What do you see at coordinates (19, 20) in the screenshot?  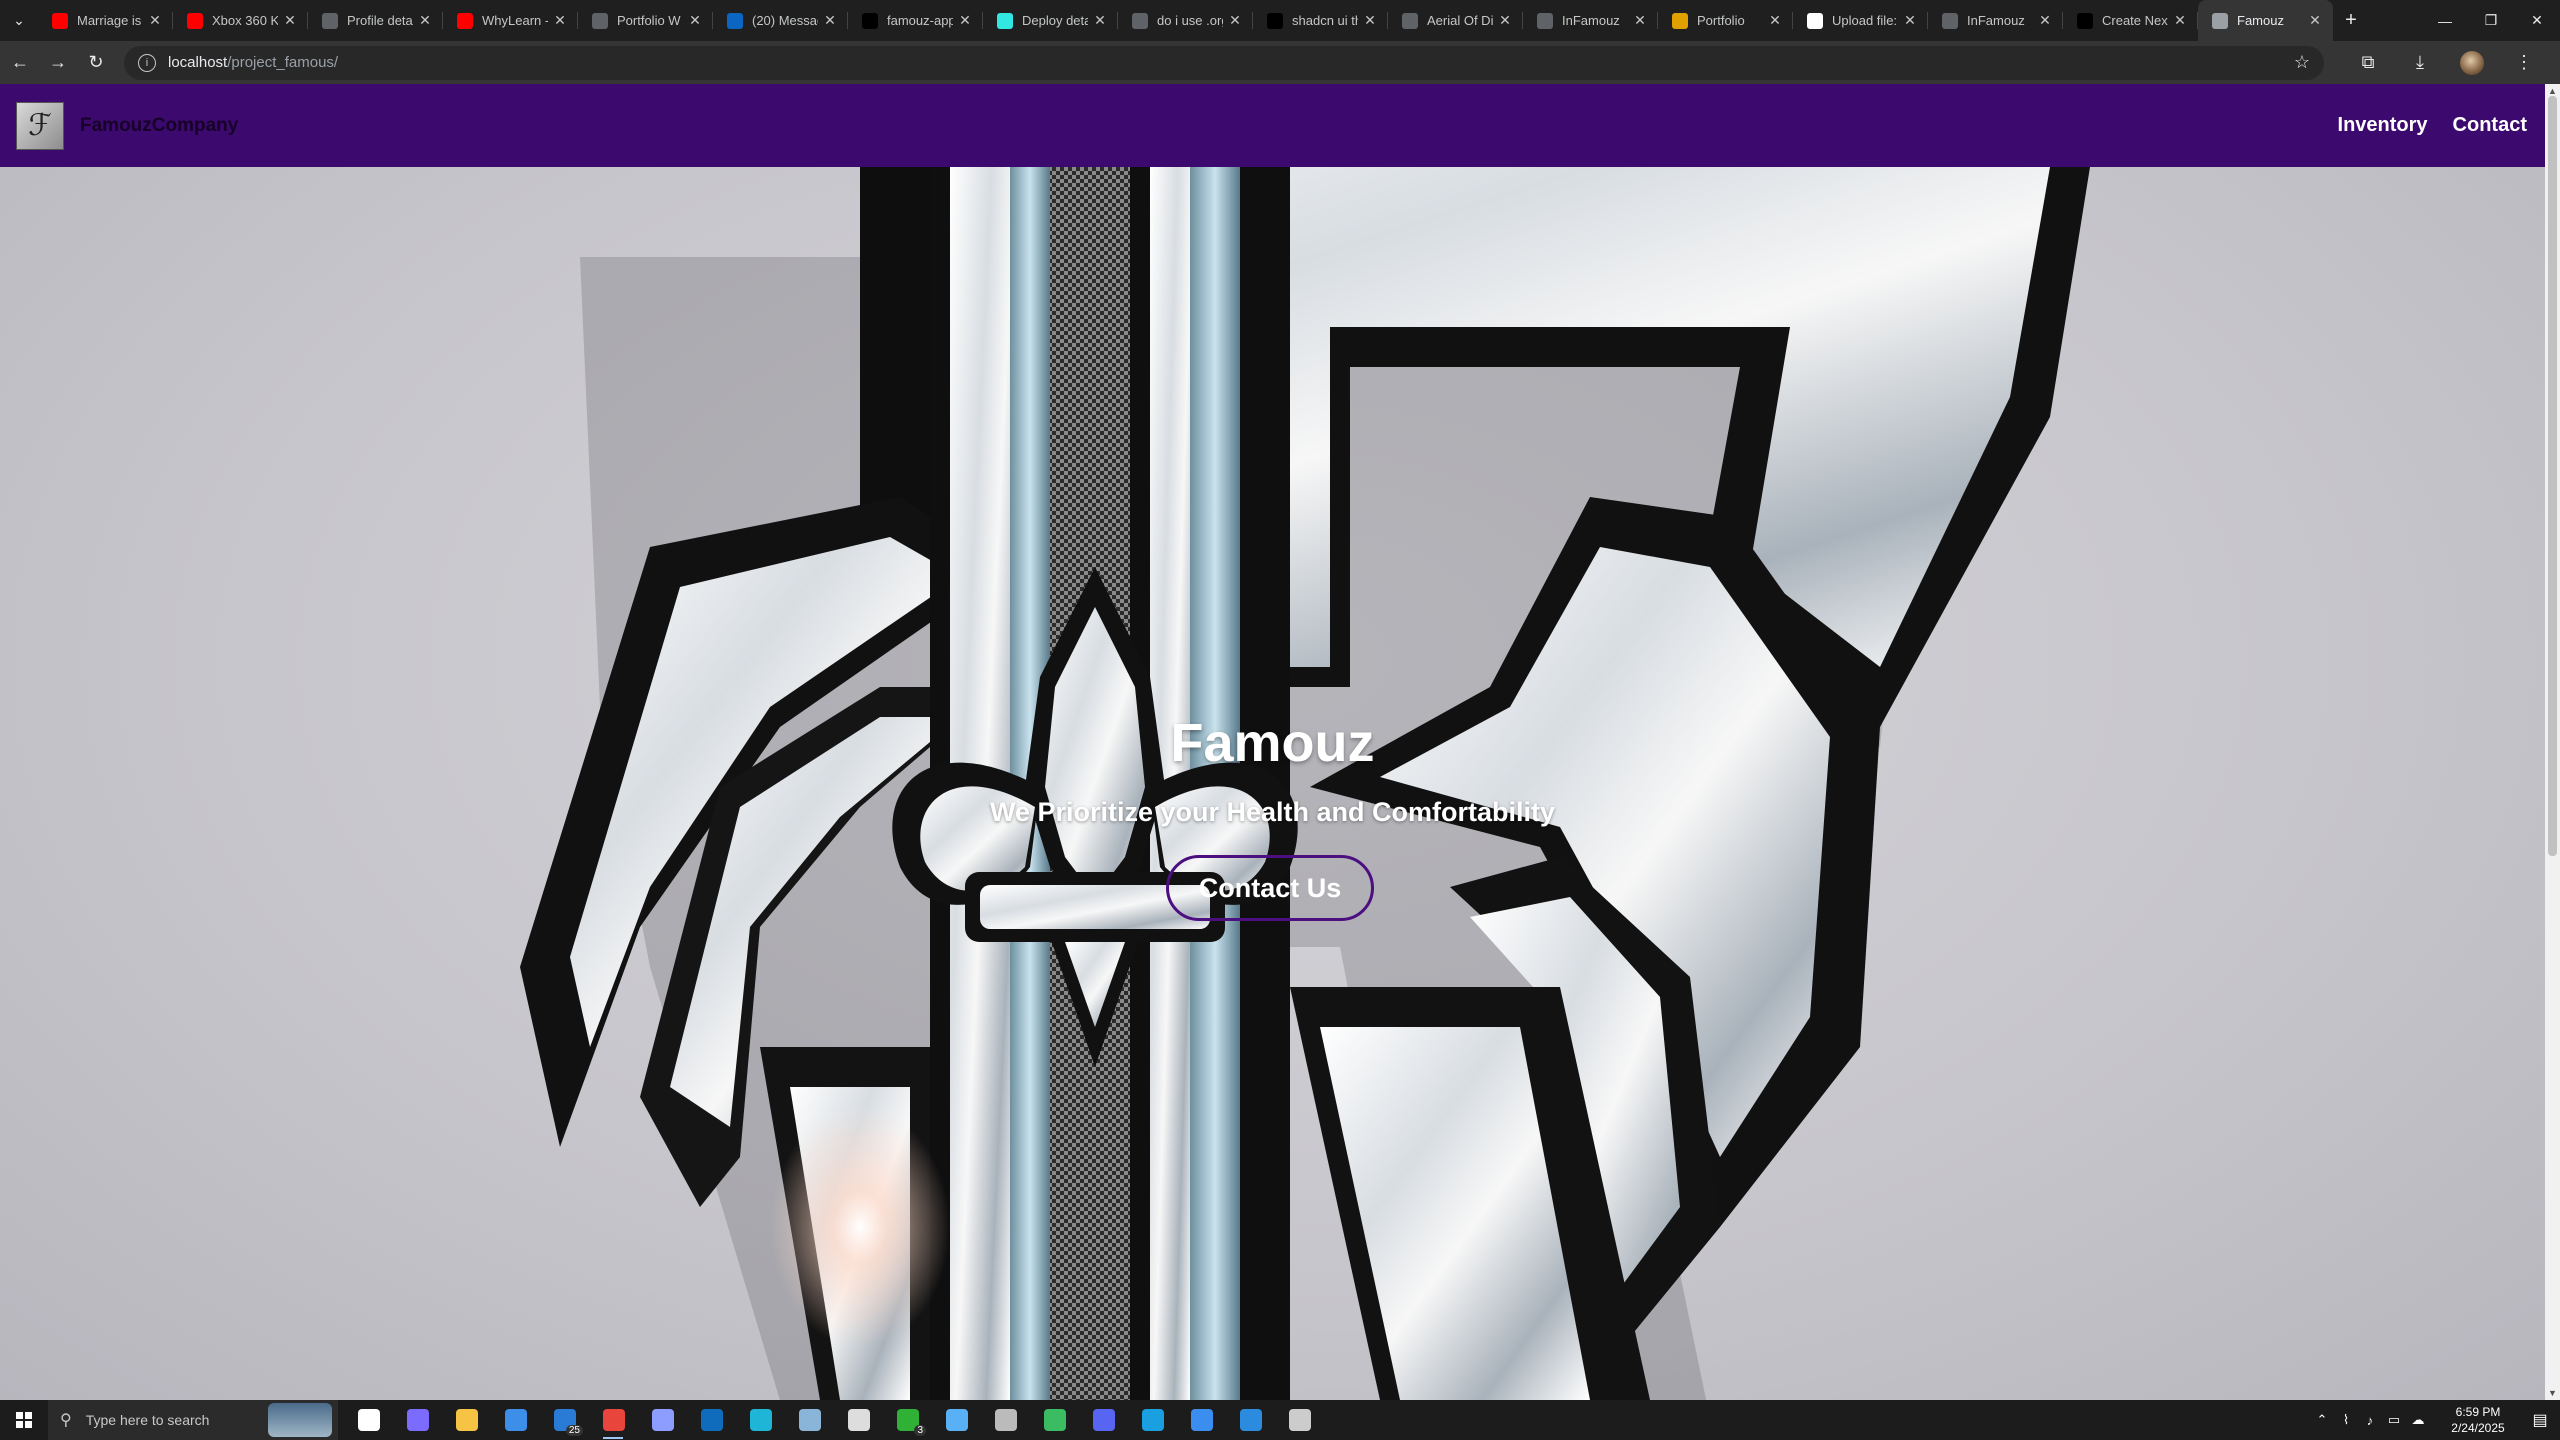 I see `tab-search-chevron-icon: ⌄` at bounding box center [19, 20].